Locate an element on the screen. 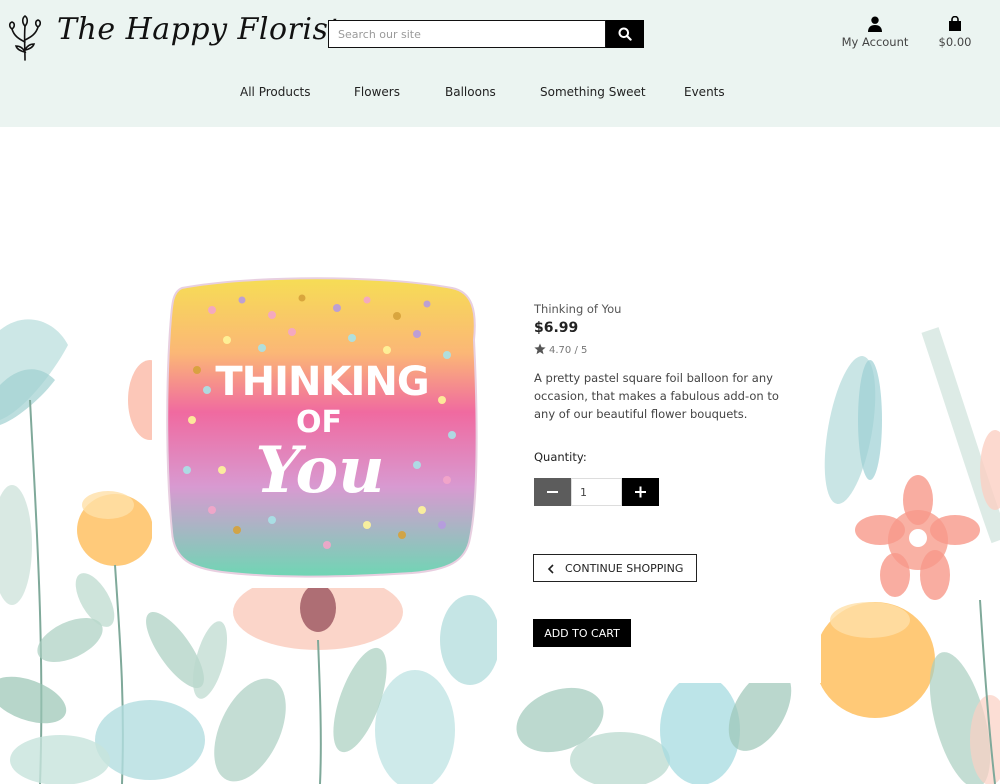 The height and width of the screenshot is (784, 1000). chevron-left-icon is located at coordinates (550, 569).